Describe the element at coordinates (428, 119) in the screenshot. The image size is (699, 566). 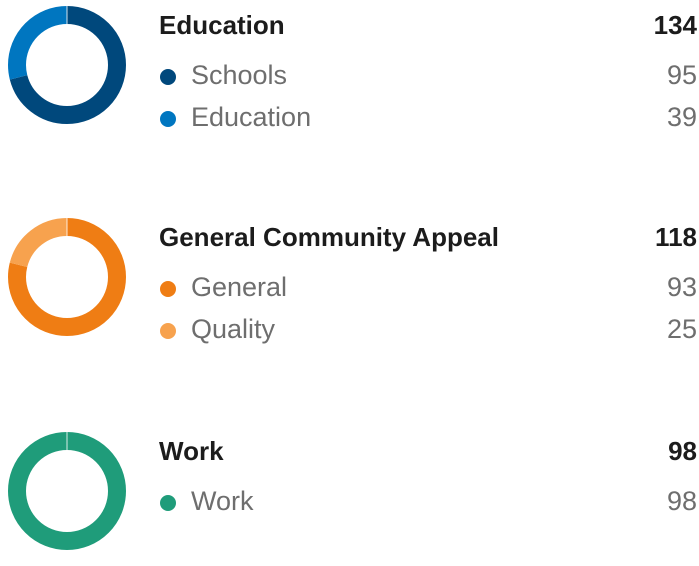
I see `legend-row: Education 39` at that location.